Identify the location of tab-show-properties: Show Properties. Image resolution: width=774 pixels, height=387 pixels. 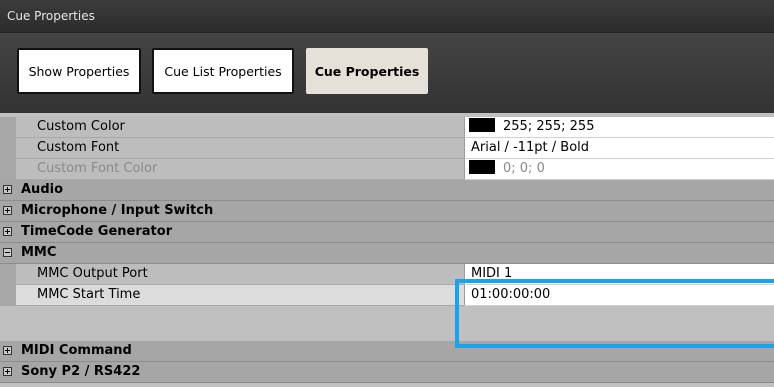
(79, 71).